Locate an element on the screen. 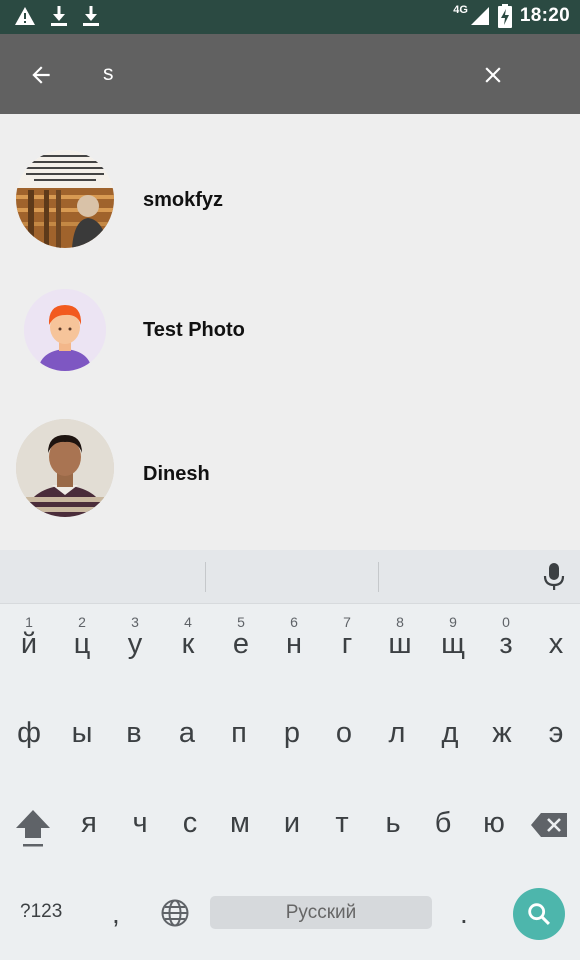  key-row3-9: ю is located at coordinates (494, 694).